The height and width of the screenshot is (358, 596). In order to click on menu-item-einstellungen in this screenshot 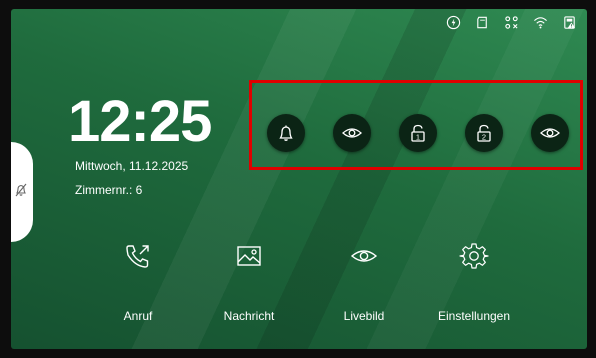, I will do `click(474, 256)`.